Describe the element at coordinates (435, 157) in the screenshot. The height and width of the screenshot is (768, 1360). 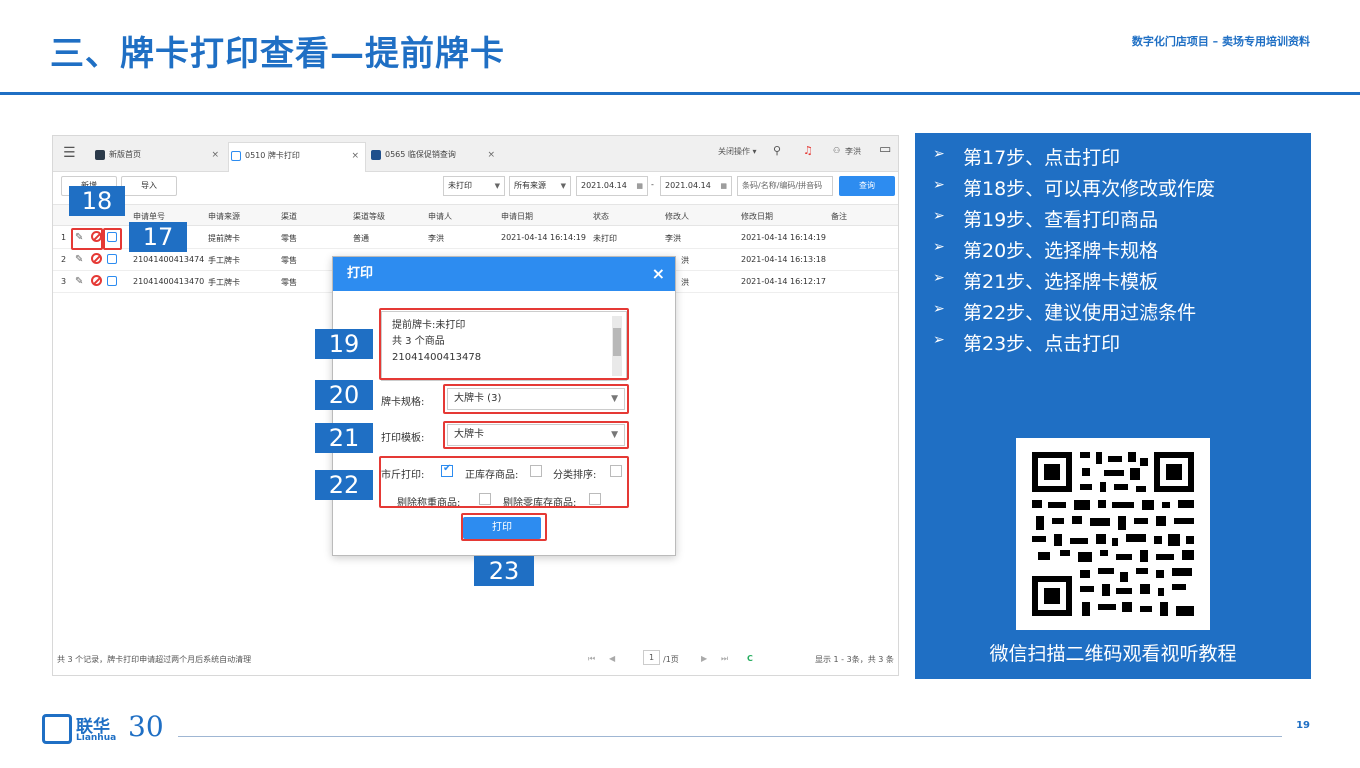
I see `tab-promo-query: 0565 临保促销查询 ×` at that location.